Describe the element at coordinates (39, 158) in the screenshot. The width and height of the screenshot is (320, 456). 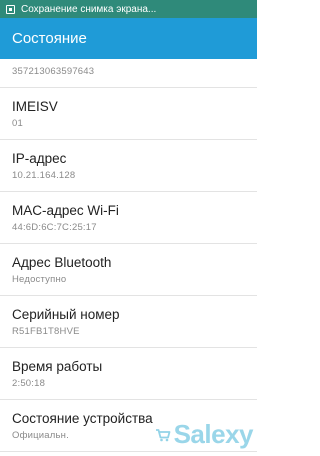
I see `list-item-title: IP-адрес` at that location.